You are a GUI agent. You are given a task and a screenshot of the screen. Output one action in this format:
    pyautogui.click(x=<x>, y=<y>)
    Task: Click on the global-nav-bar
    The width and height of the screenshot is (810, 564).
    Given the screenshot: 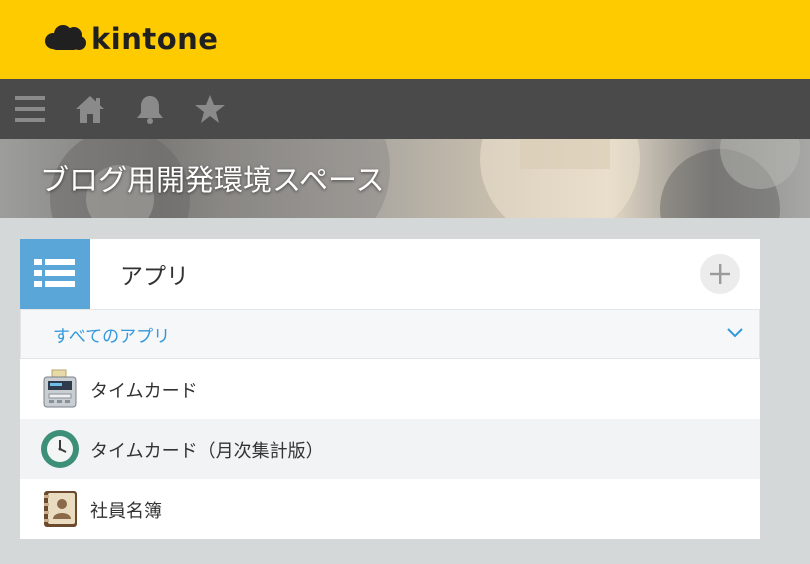 What is the action you would take?
    pyautogui.click(x=405, y=109)
    